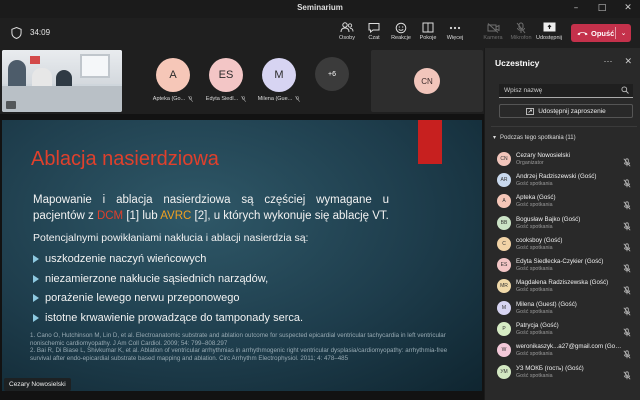 The height and width of the screenshot is (400, 640). I want to click on shield-icon, so click(16, 33).